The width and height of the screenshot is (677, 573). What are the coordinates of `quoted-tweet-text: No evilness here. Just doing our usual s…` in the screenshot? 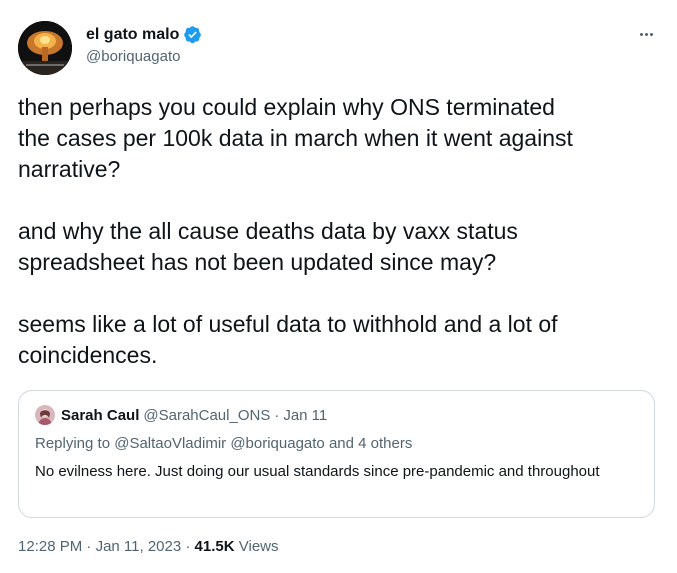 It's located at (317, 471).